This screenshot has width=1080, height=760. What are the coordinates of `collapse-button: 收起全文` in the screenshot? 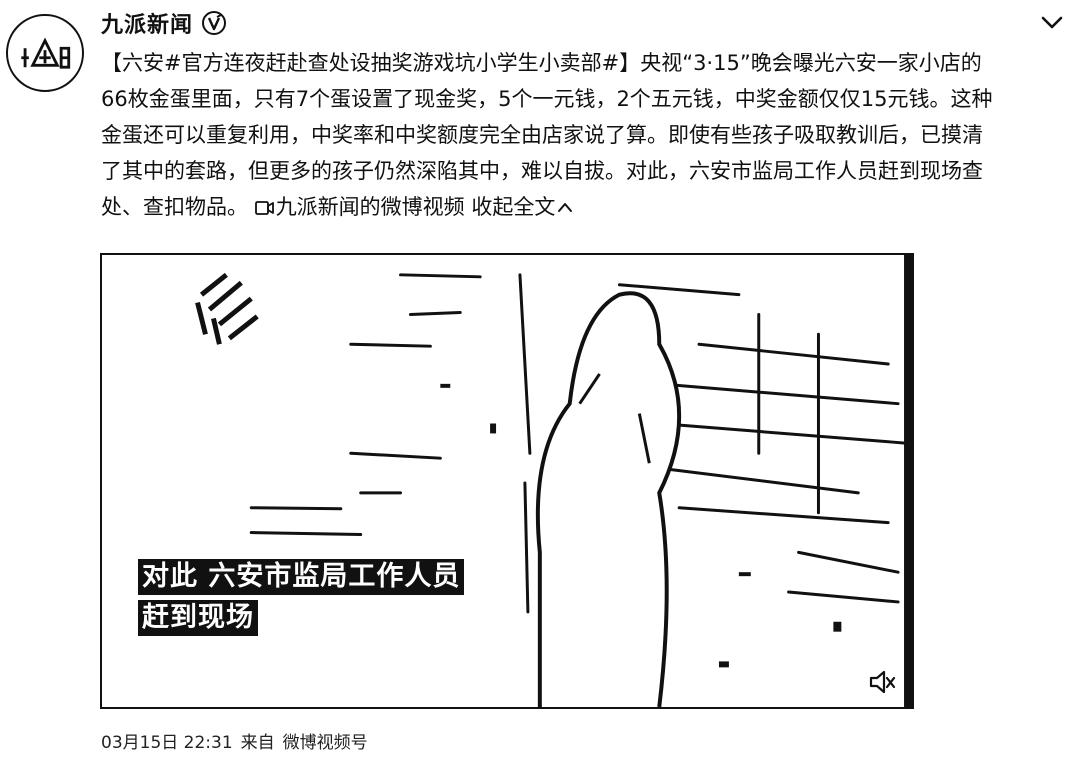 It's located at (522, 207).